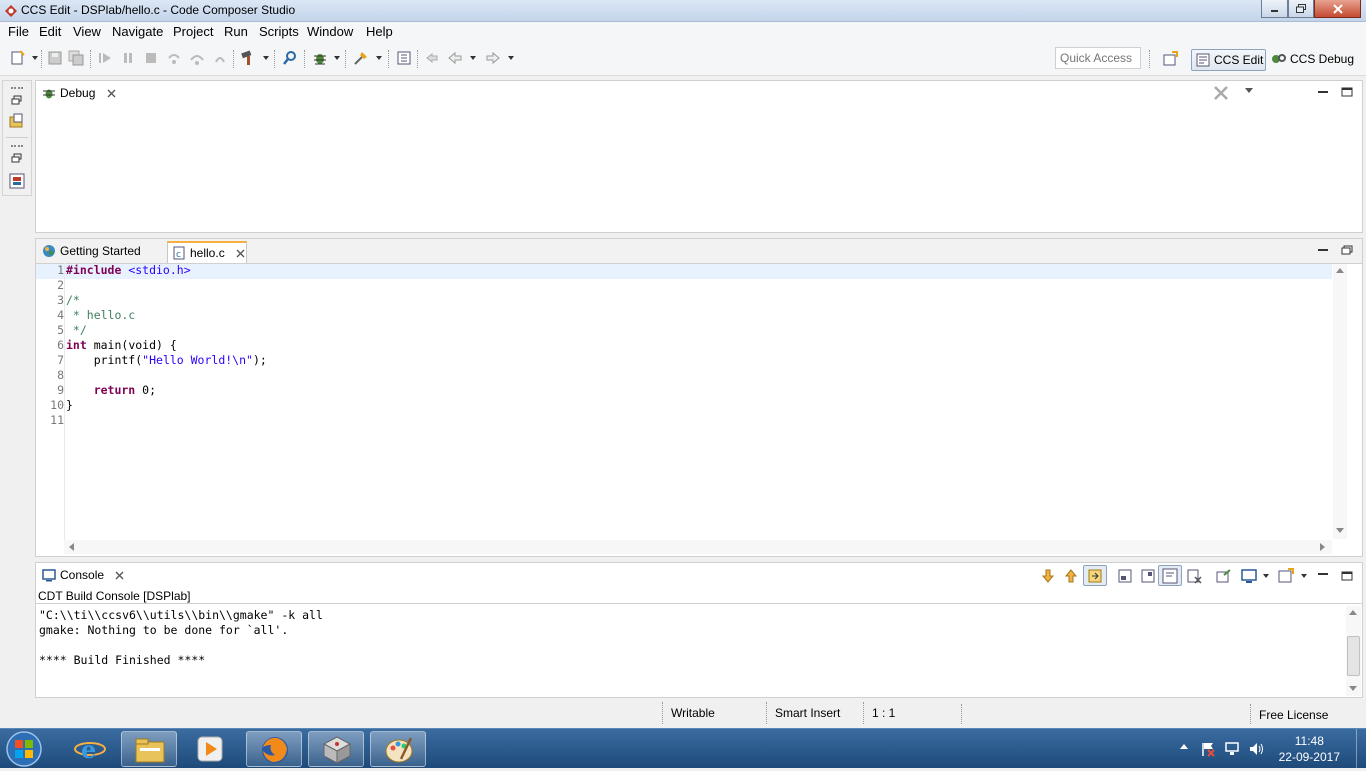 The image size is (1366, 771). I want to click on project-explorer-icon, so click(17, 121).